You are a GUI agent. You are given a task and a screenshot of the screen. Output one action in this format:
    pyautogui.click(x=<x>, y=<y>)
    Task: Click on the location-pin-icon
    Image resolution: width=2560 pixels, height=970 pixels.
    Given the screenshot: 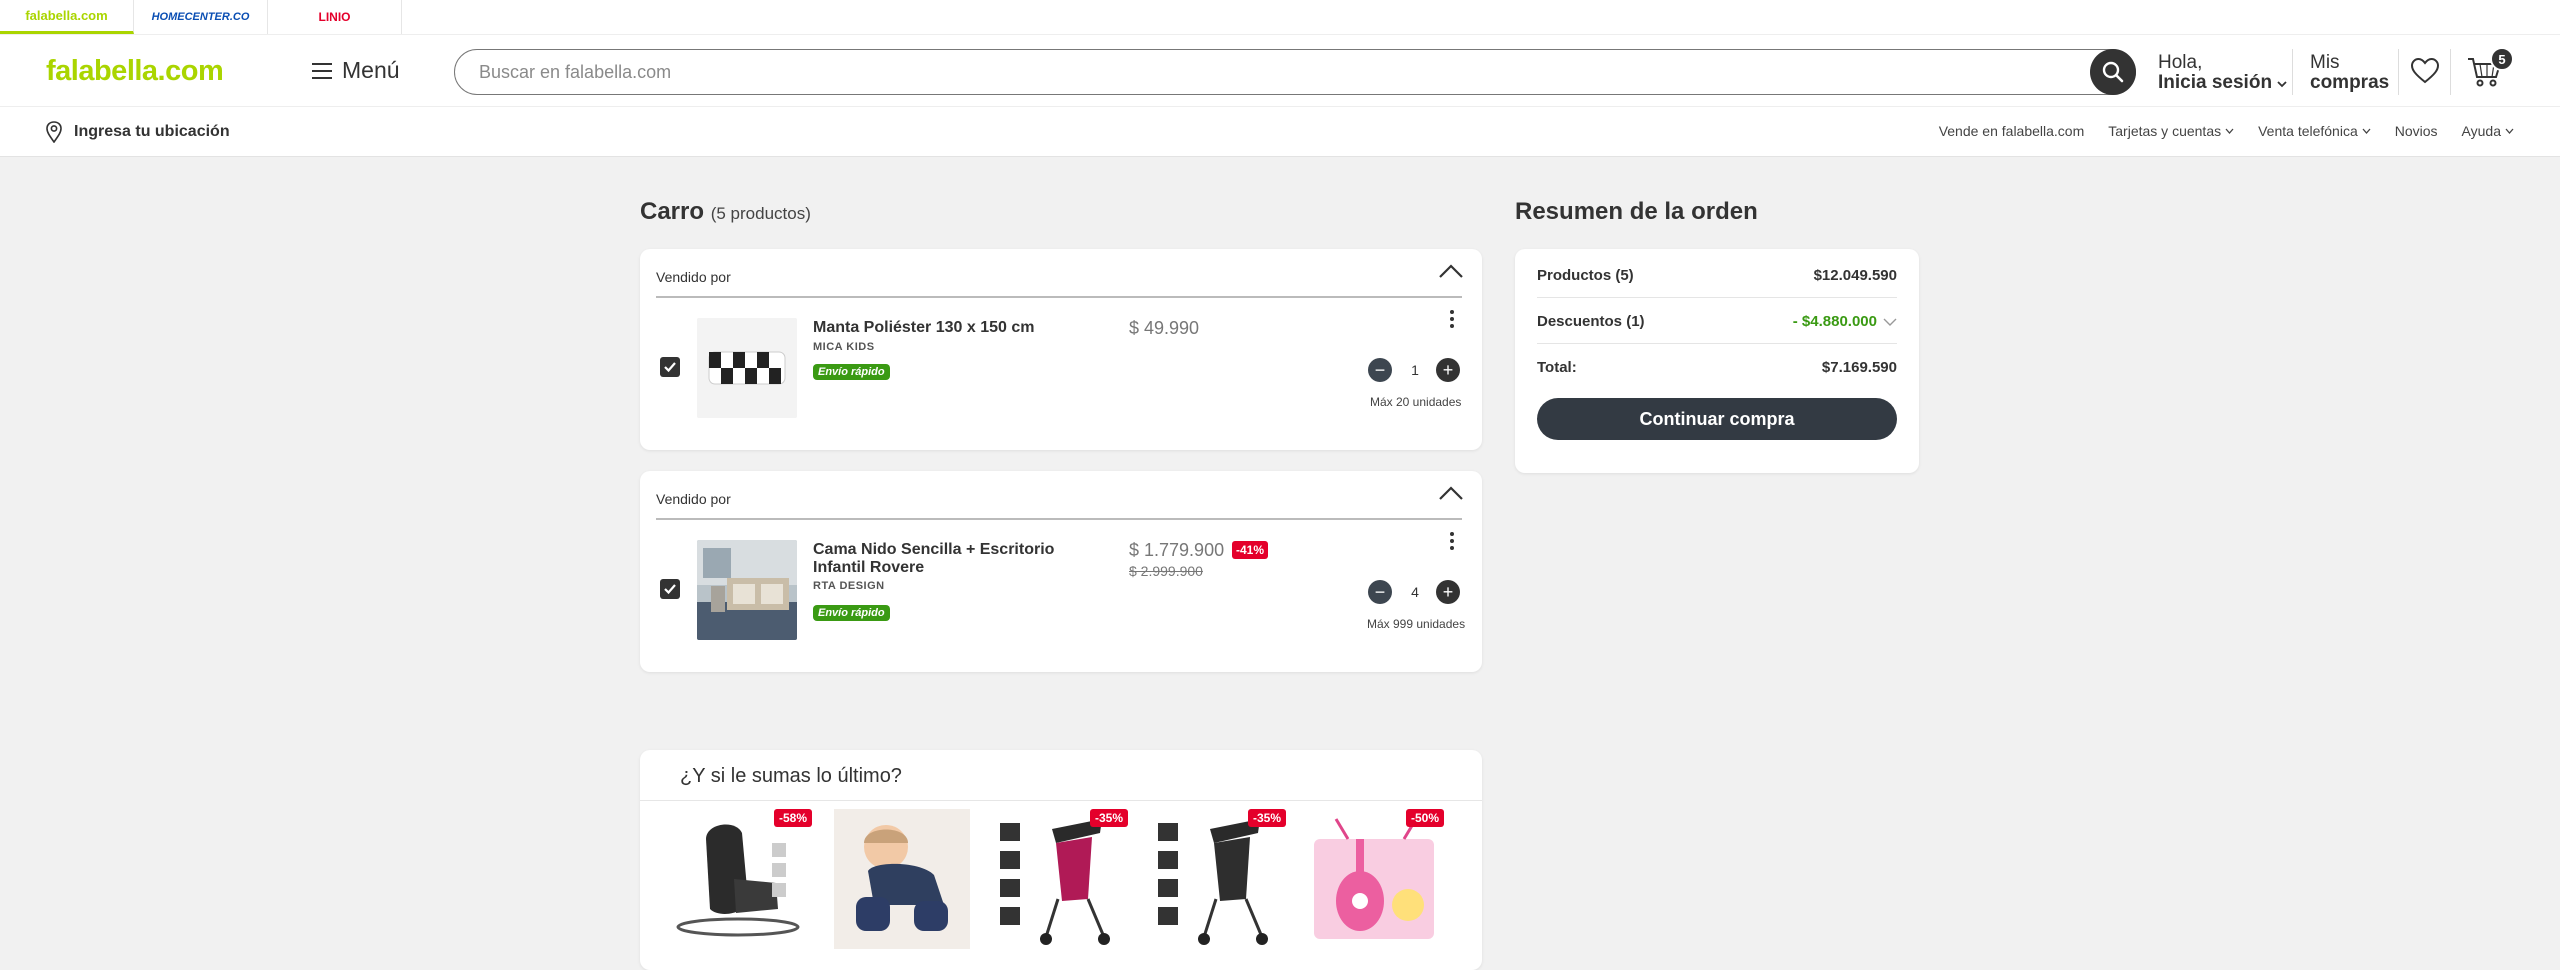 What is the action you would take?
    pyautogui.click(x=54, y=132)
    